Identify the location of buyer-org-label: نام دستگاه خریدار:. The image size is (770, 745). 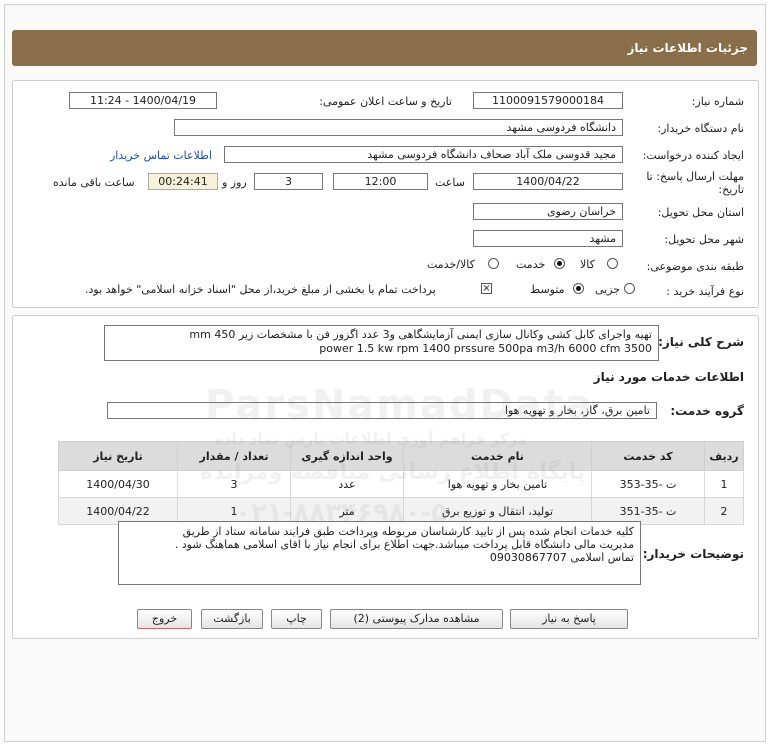
(700, 128).